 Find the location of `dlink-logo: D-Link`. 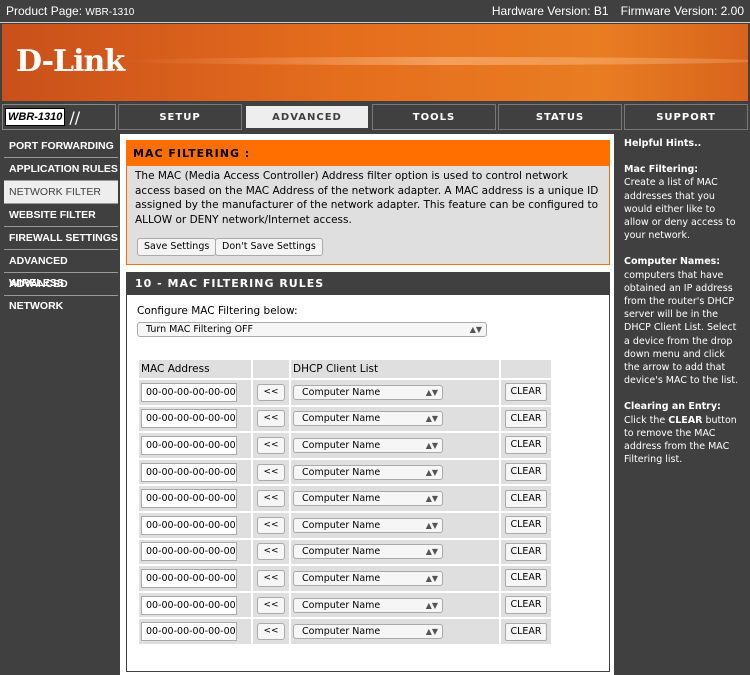

dlink-logo: D-Link is located at coordinates (70, 61).